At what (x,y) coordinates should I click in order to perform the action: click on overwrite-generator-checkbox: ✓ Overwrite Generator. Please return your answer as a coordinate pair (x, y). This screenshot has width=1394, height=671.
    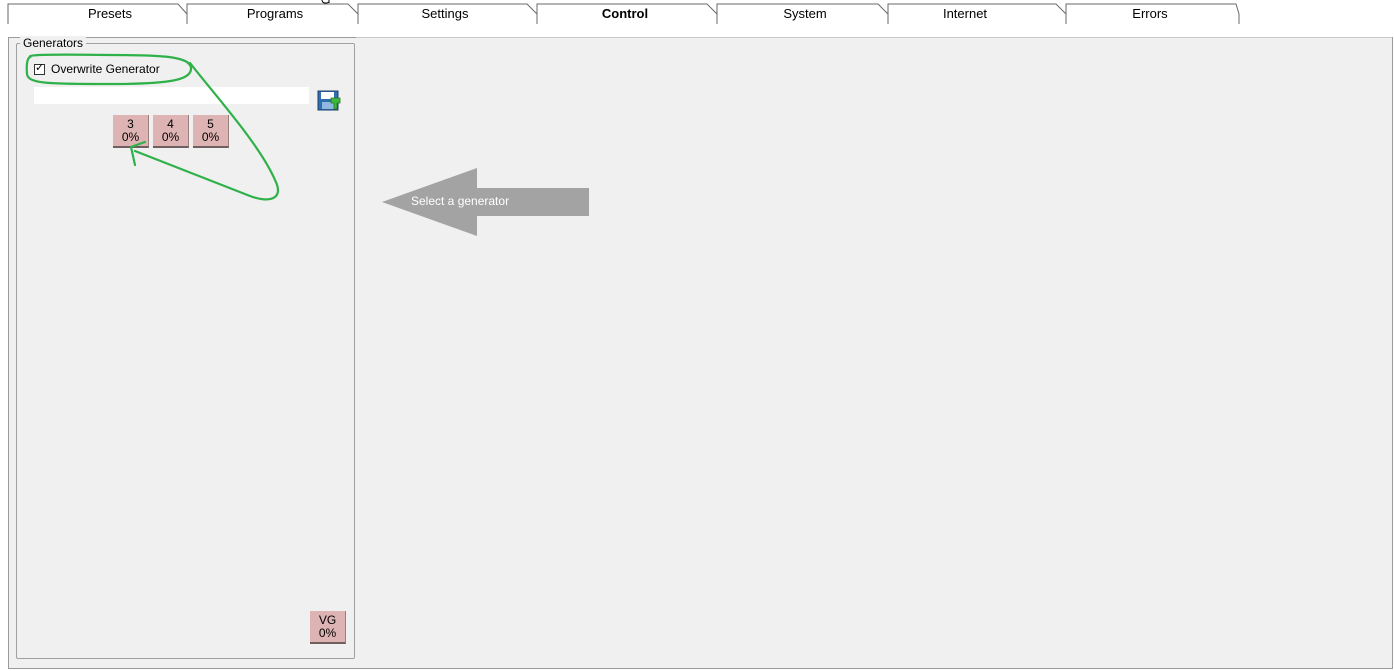
    Looking at the image, I should click on (97, 69).